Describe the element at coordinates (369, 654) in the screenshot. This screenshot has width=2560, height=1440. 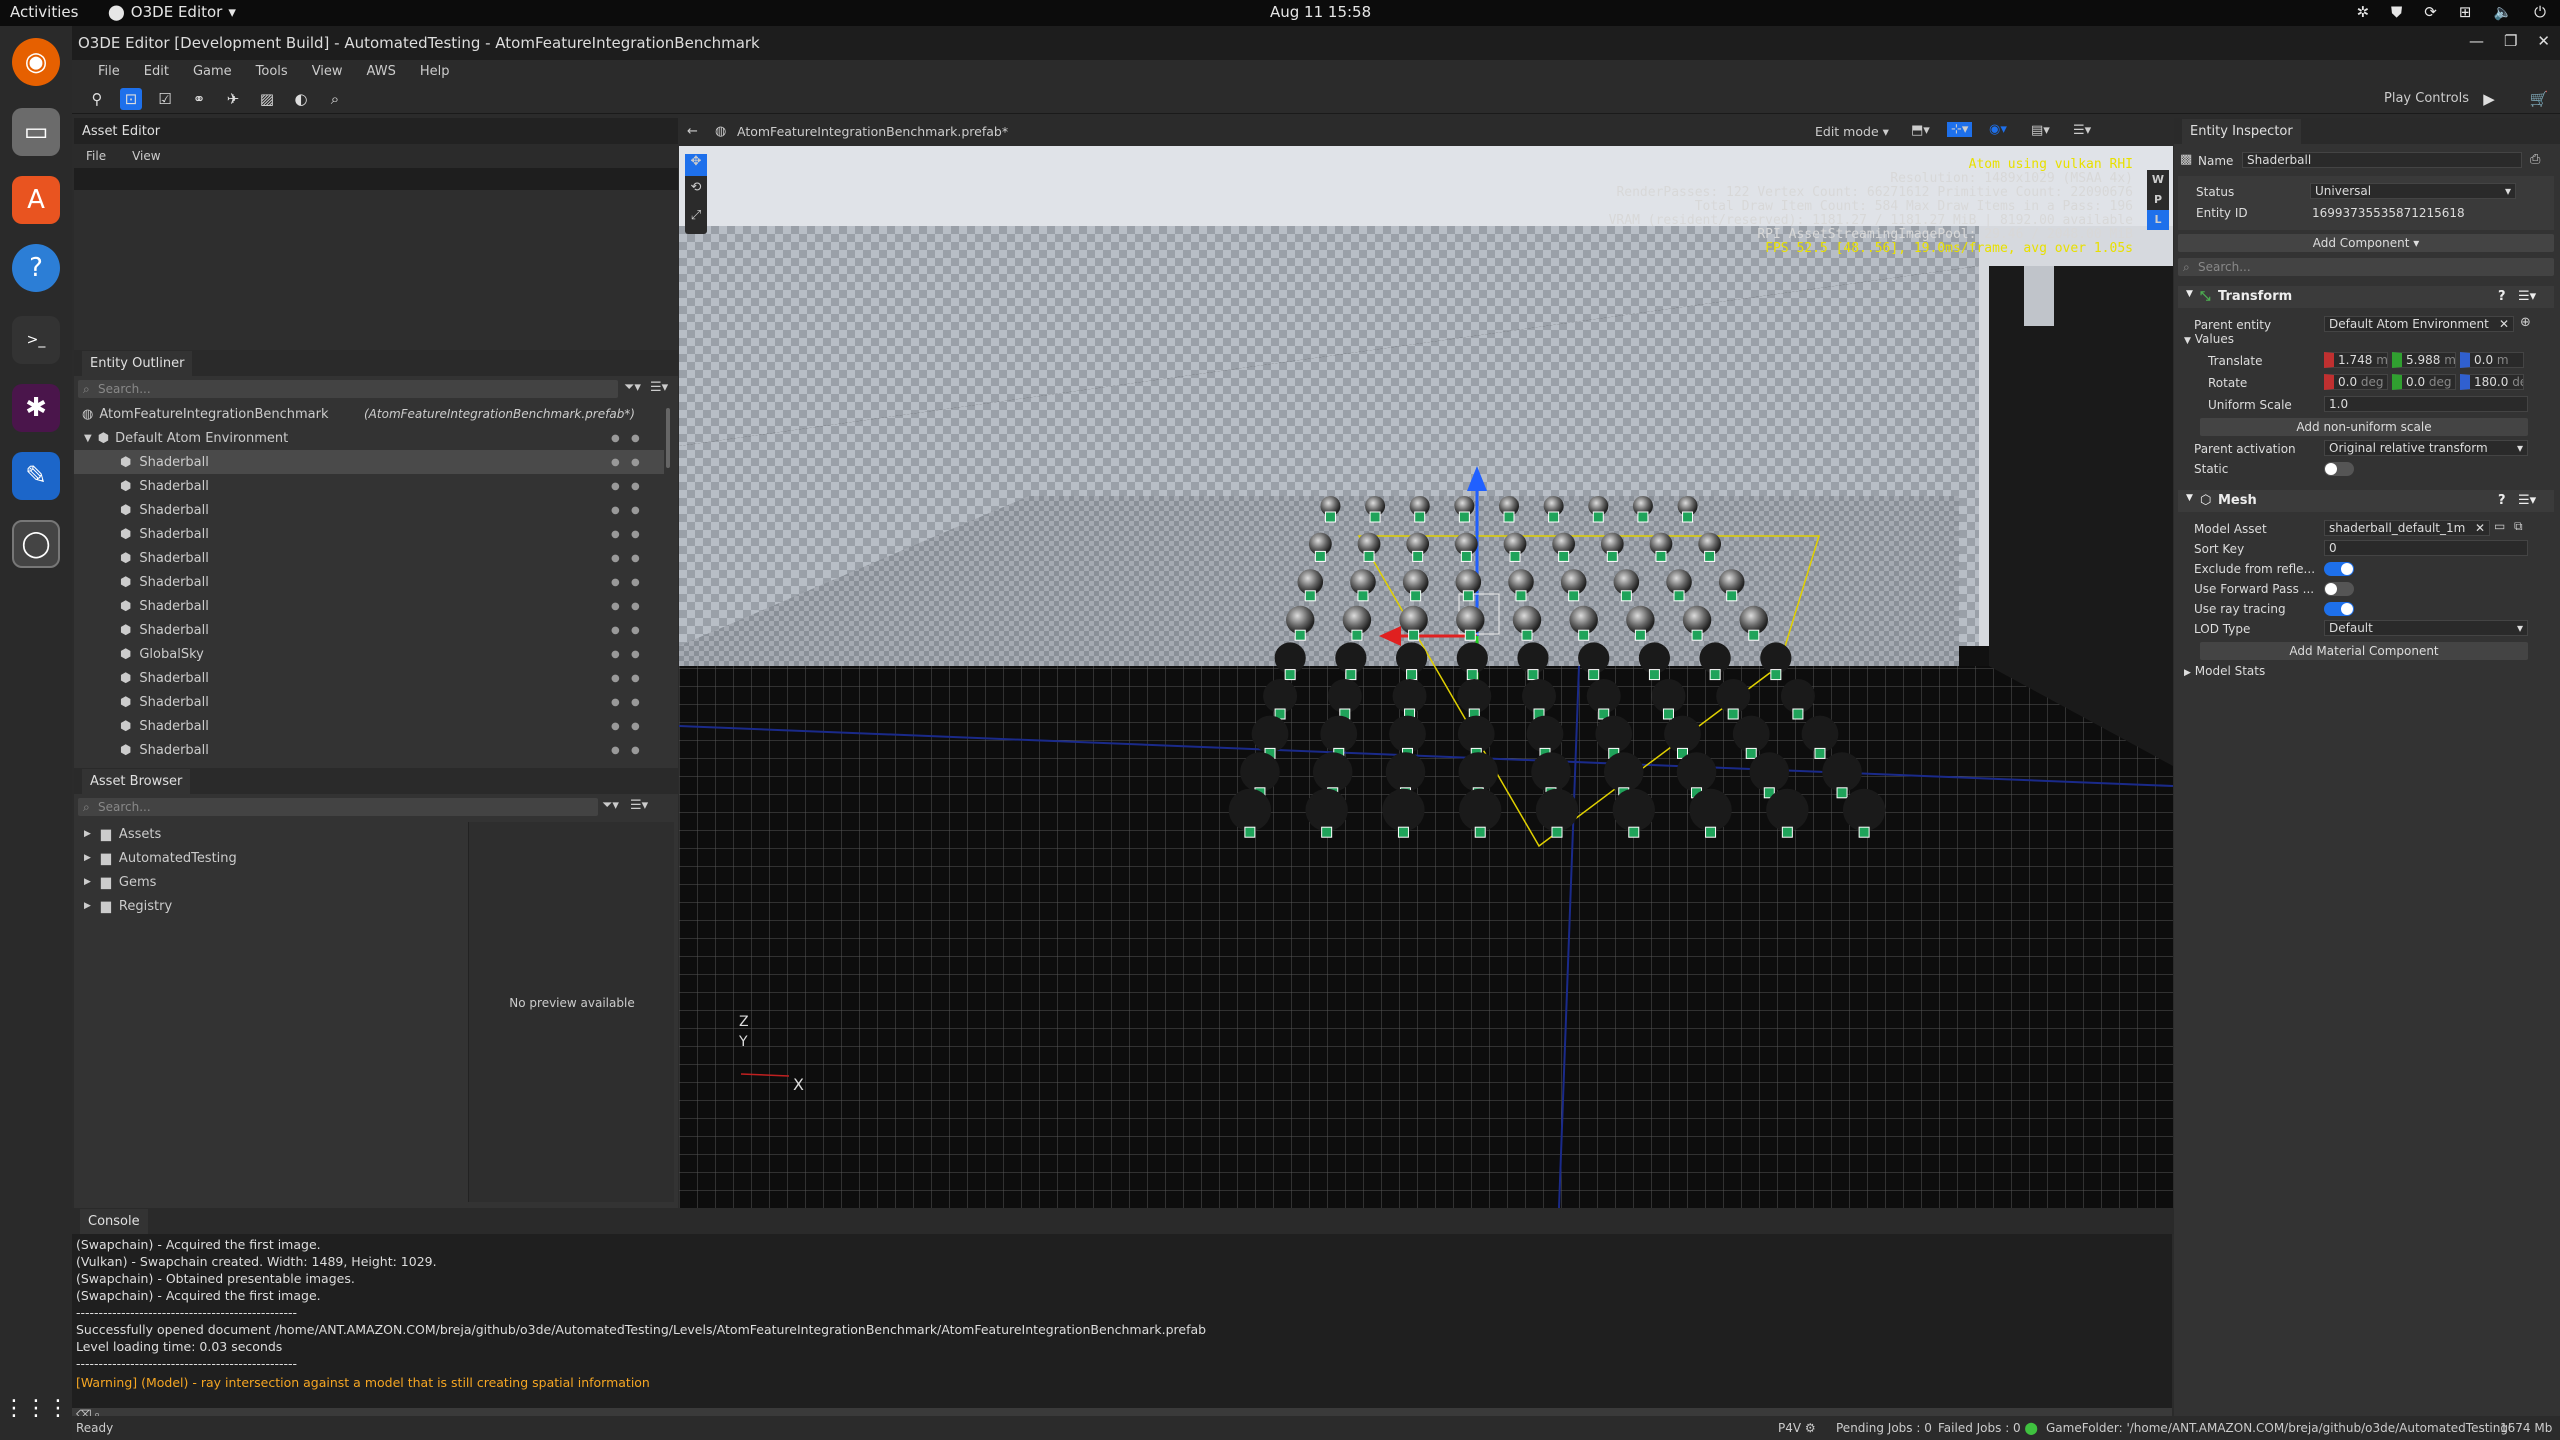
I see `outliner-entity-row: ⬢ GlobalSky ● ●` at that location.